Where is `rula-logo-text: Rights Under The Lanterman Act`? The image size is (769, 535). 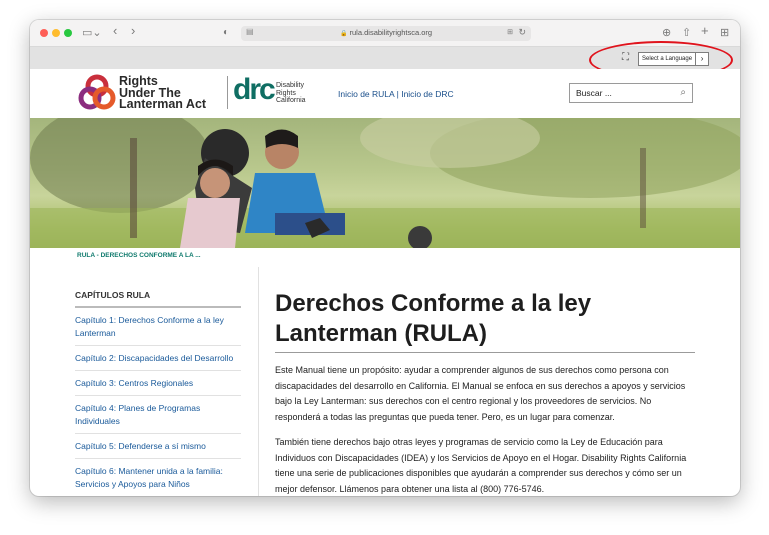 rula-logo-text: Rights Under The Lanterman Act is located at coordinates (163, 93).